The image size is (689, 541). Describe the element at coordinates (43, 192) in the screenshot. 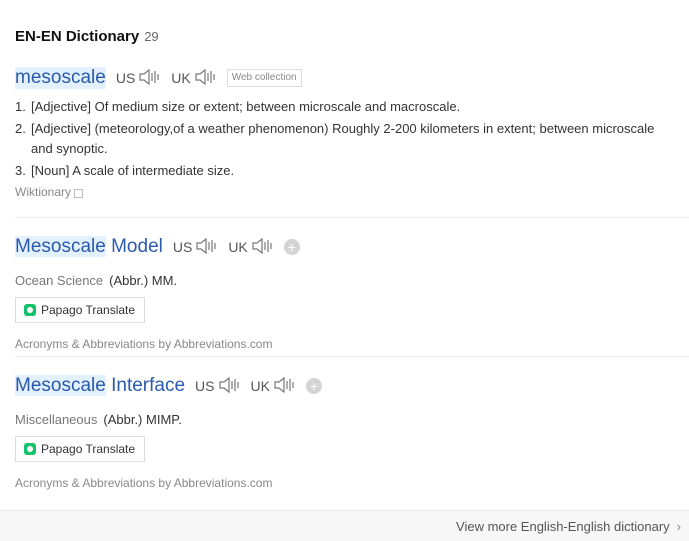

I see `source-label: Wiktionary` at that location.